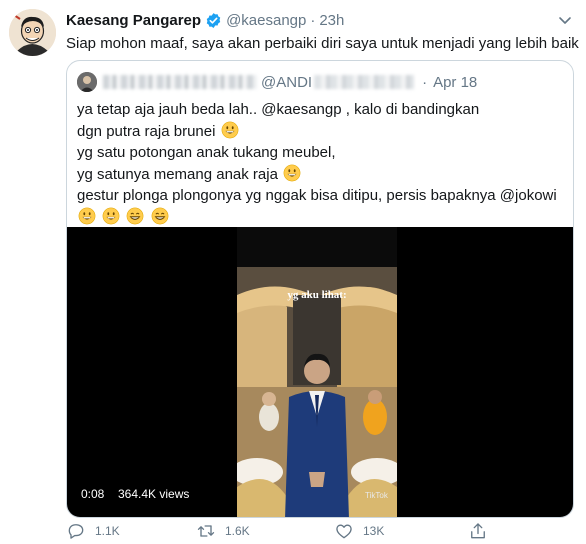  Describe the element at coordinates (320, 218) in the screenshot. I see `quoted-text-line` at that location.